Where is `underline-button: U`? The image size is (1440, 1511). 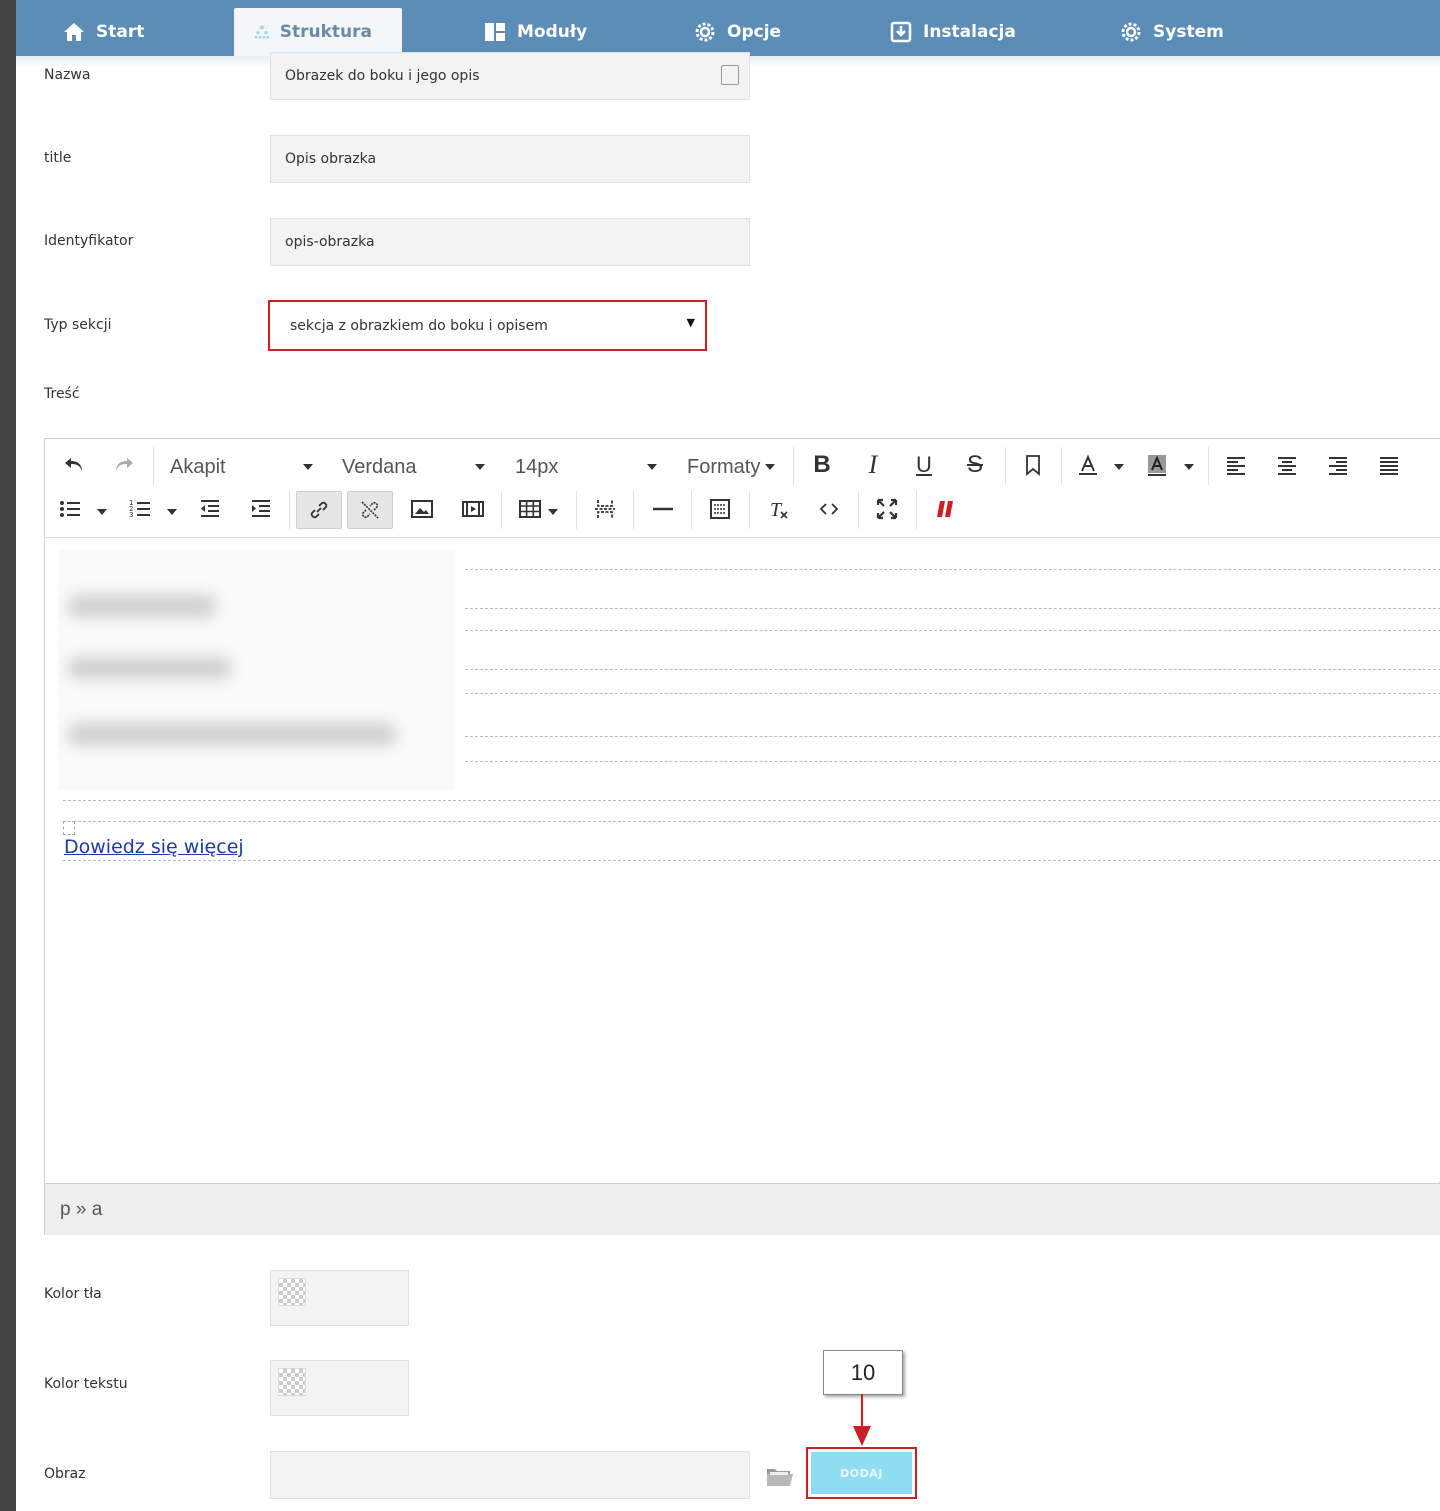
underline-button: U is located at coordinates (924, 465).